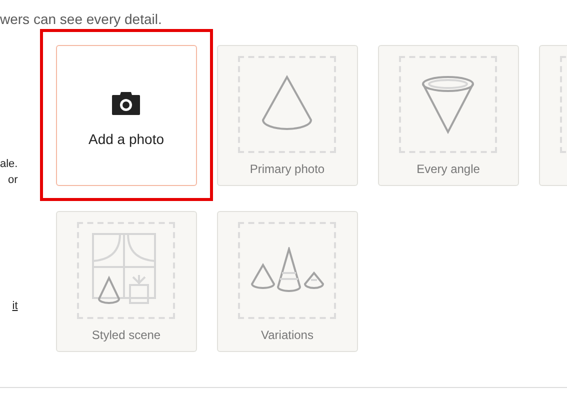 The width and height of the screenshot is (567, 401). What do you see at coordinates (15, 306) in the screenshot?
I see `text-link: it` at bounding box center [15, 306].